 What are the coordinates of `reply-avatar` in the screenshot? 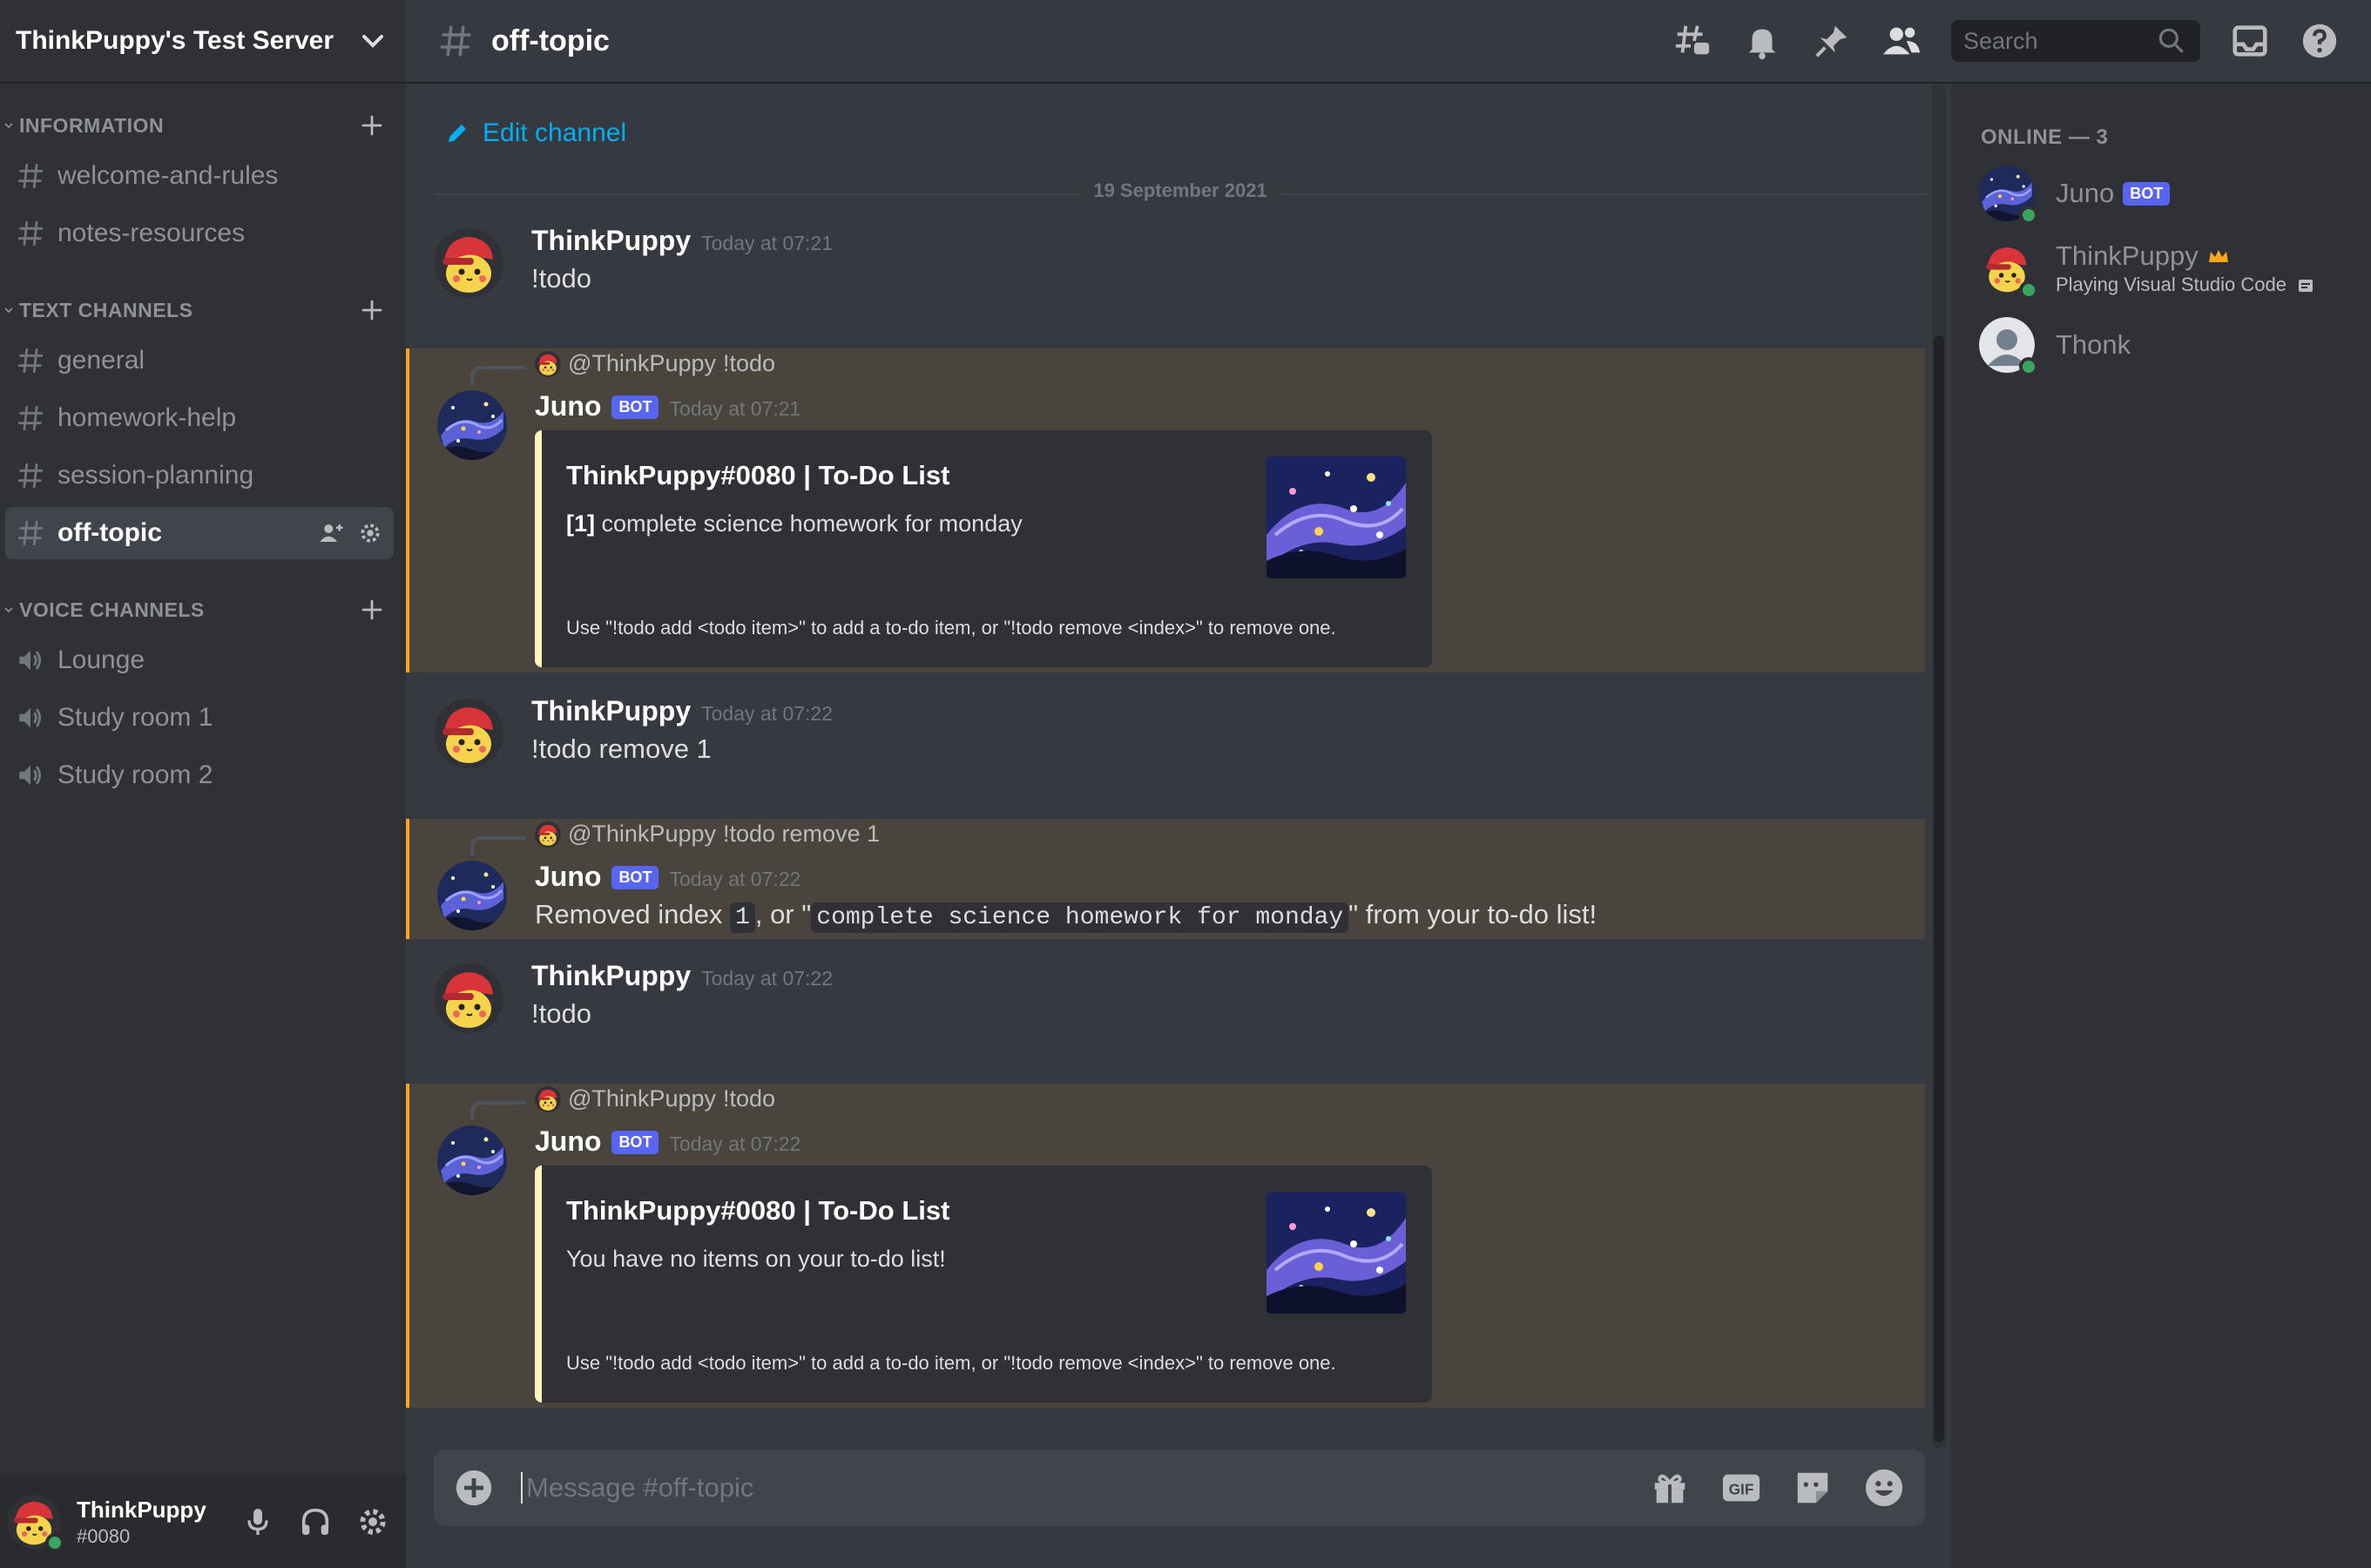 It's located at (548, 834).